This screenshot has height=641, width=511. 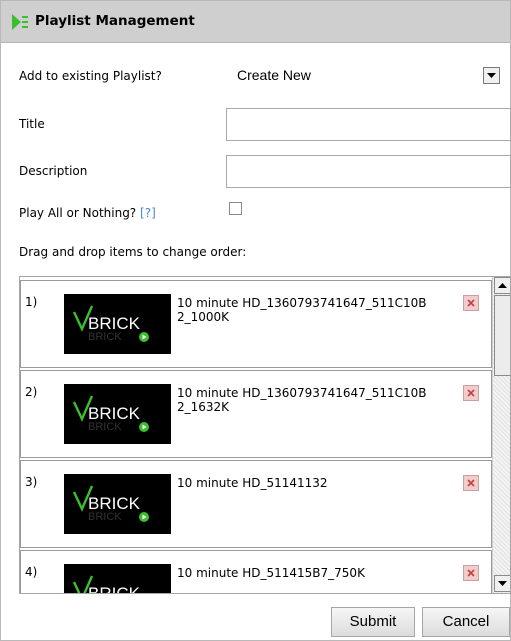 What do you see at coordinates (255, 22) in the screenshot?
I see `dialog-titlebar: Playlist Management` at bounding box center [255, 22].